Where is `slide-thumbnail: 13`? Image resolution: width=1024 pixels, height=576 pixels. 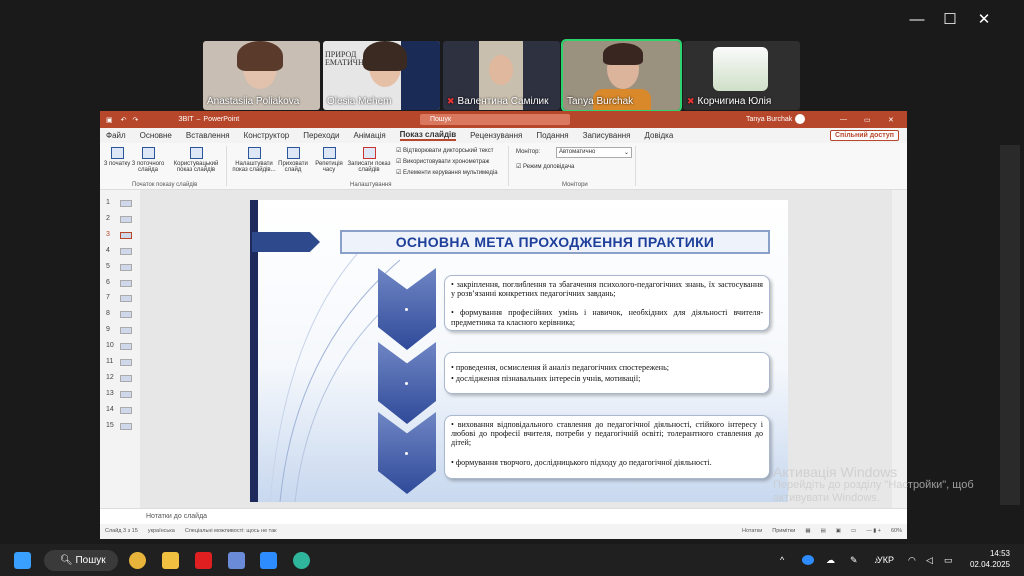
slide-thumbnail: 13 is located at coordinates (121, 394).